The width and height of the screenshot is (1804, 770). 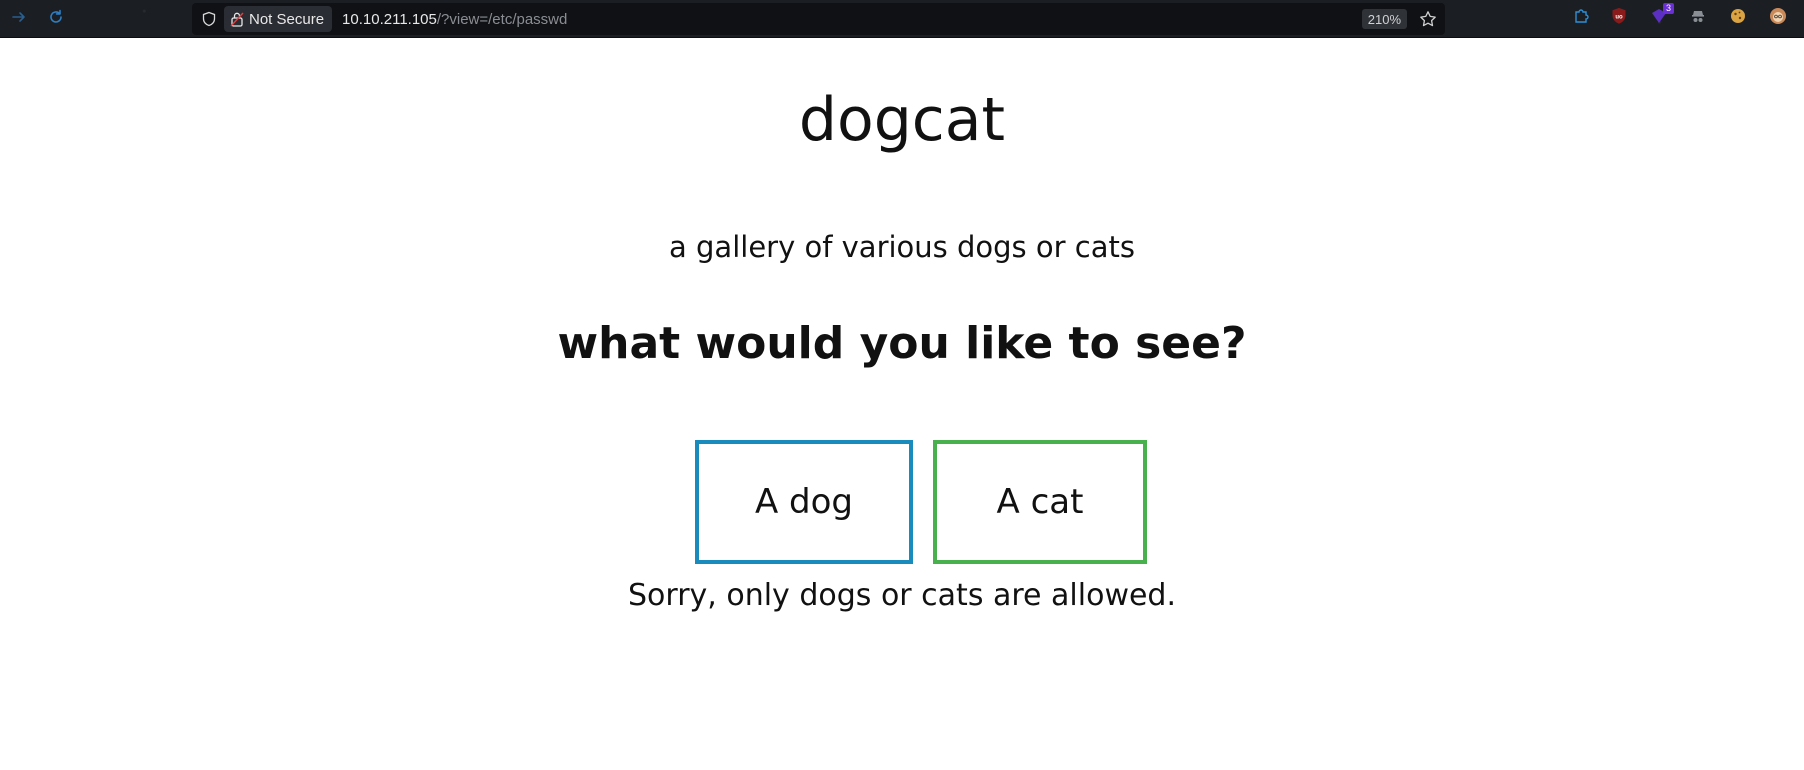 I want to click on svg-text: uo, so click(x=1619, y=18).